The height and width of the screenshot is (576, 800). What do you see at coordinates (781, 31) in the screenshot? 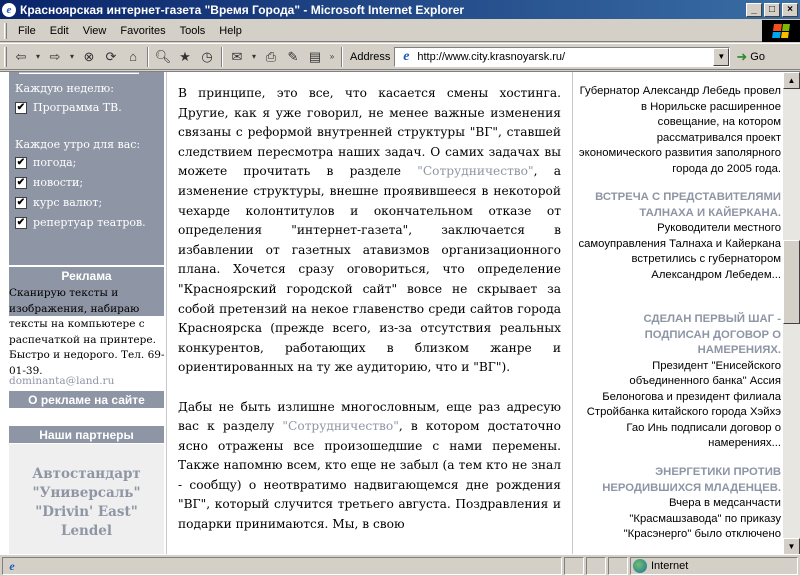
I see `windows-logo-icon` at bounding box center [781, 31].